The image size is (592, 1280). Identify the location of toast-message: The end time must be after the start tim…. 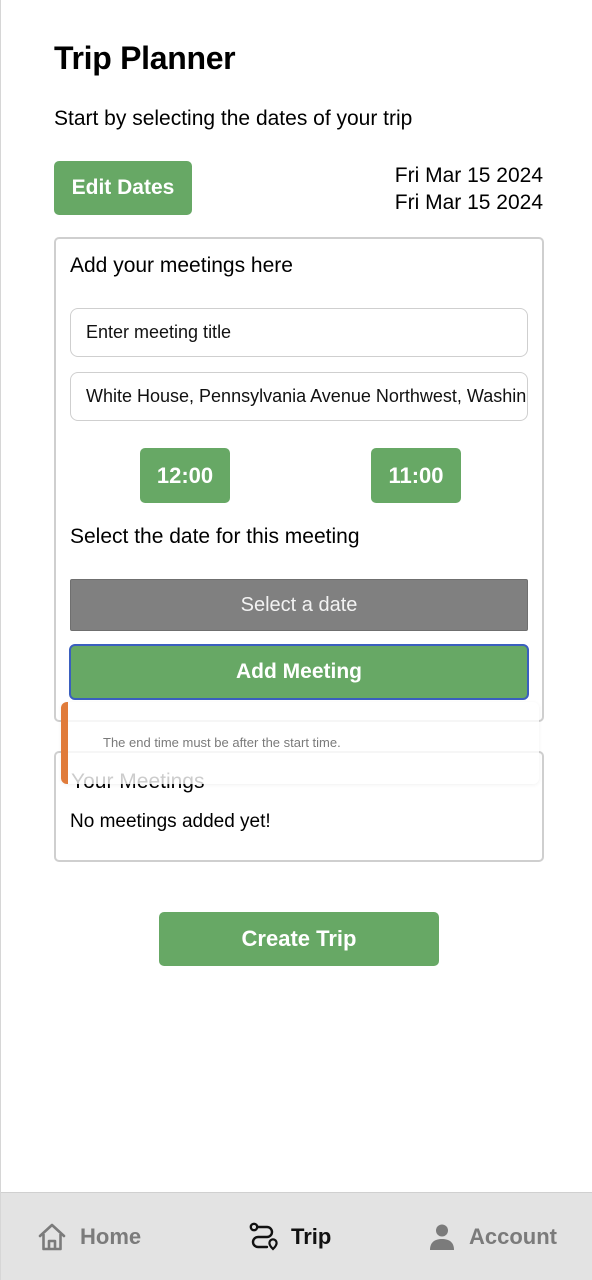
(222, 742).